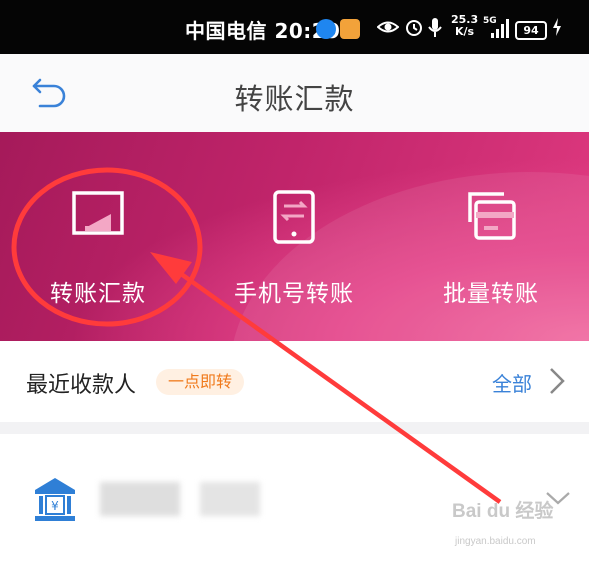 The width and height of the screenshot is (589, 565). What do you see at coordinates (294, 99) in the screenshot?
I see `page-title: 转账汇款` at bounding box center [294, 99].